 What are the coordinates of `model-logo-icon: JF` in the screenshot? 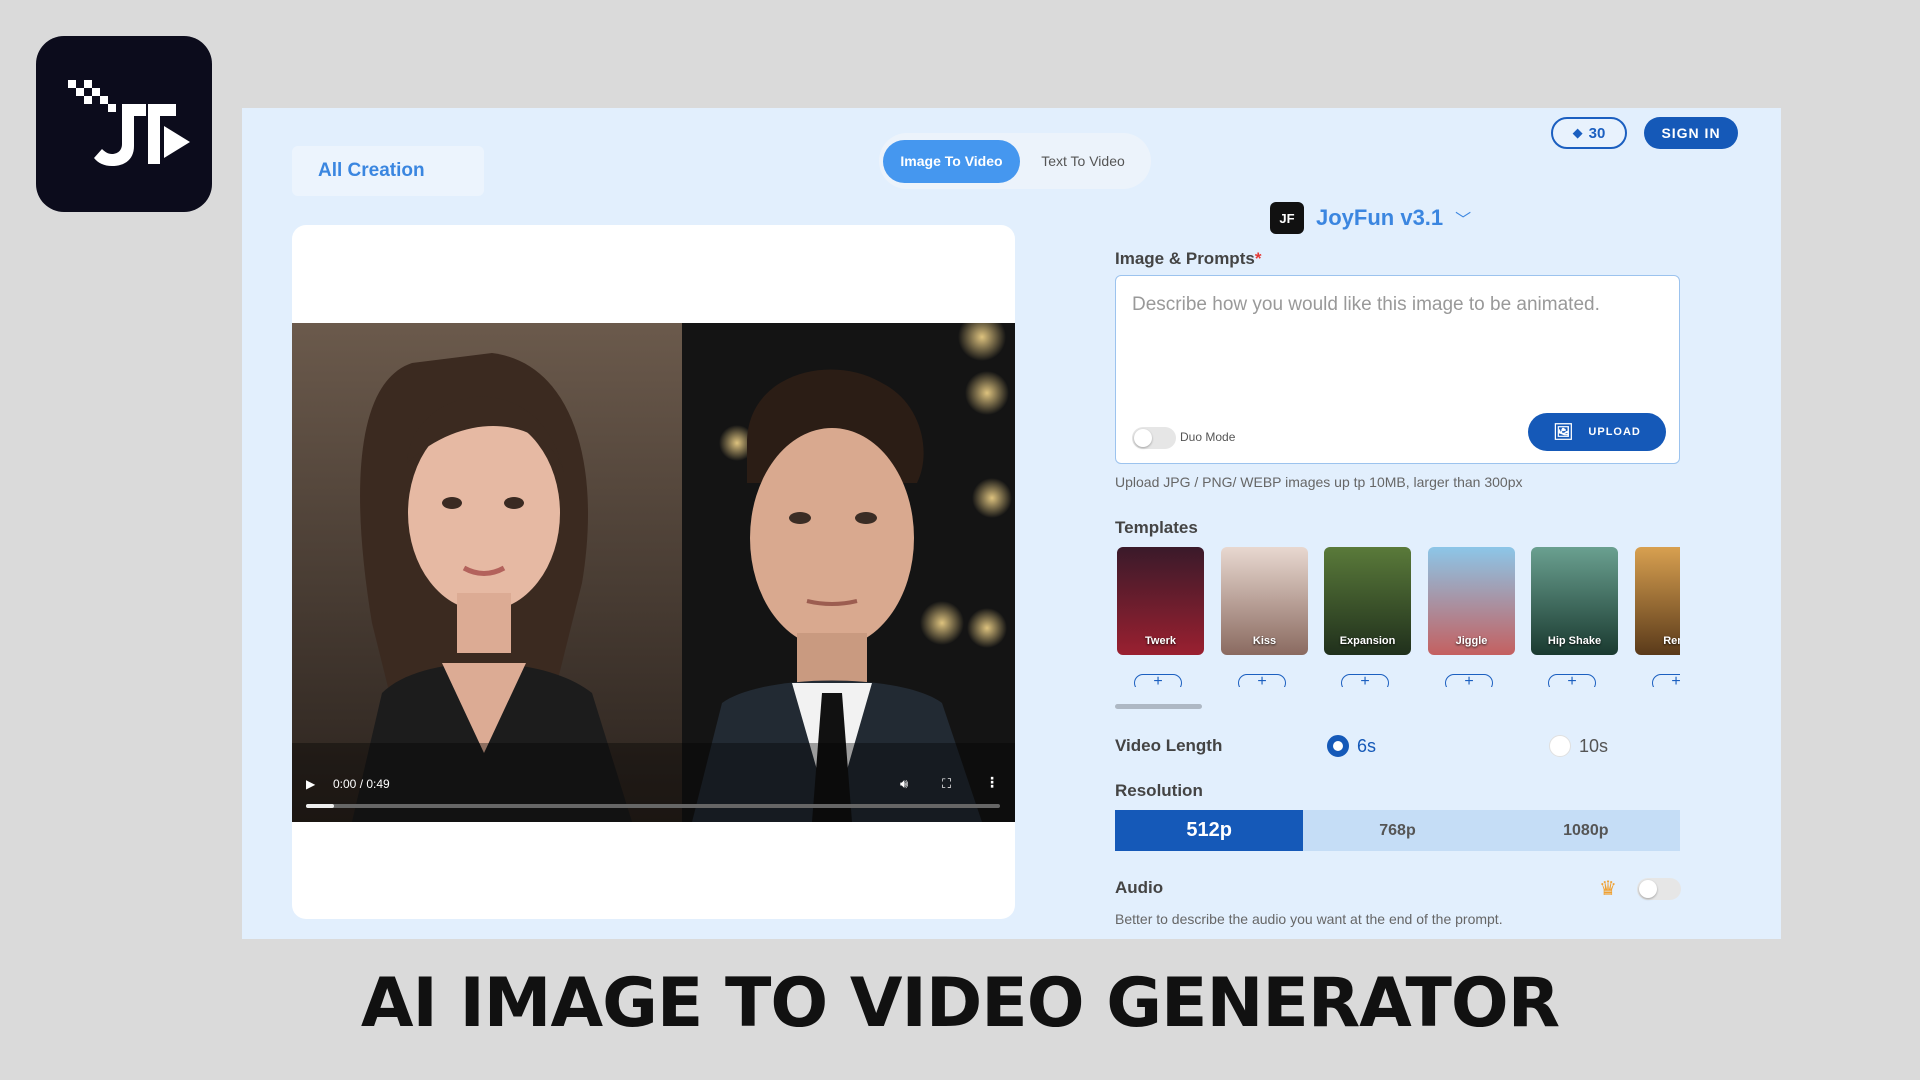 It's located at (1287, 218).